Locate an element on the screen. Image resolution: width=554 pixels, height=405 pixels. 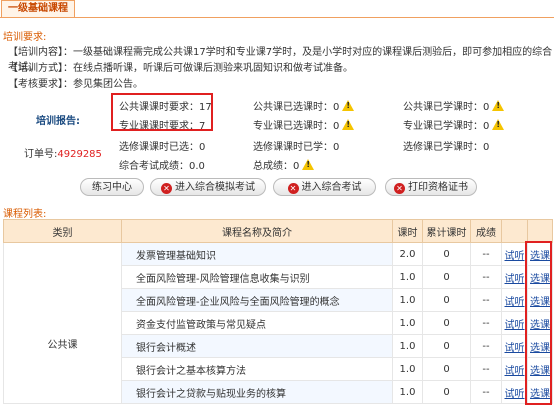
total-score: 总成绩：0 is located at coordinates (284, 164).